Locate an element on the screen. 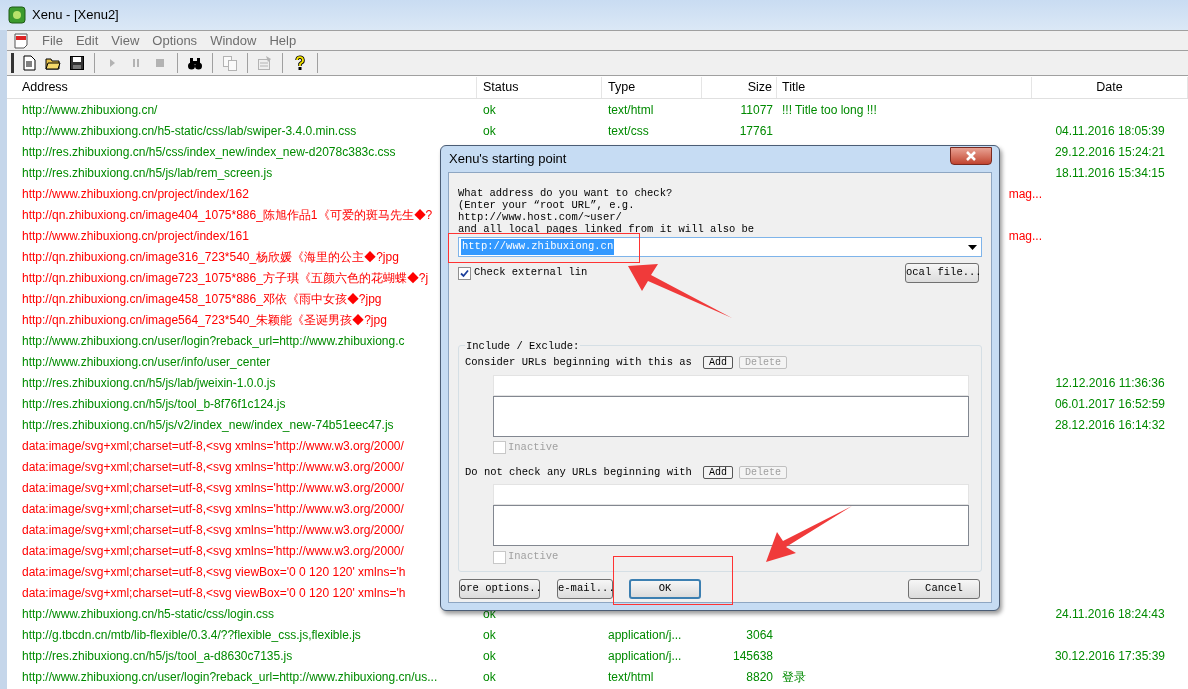 This screenshot has height=689, width=1188. table-cell-text: http://www.zhibuxiong.cn/user/login?reback_url=http://www.zhibuxiong.c is located at coordinates (213, 341).